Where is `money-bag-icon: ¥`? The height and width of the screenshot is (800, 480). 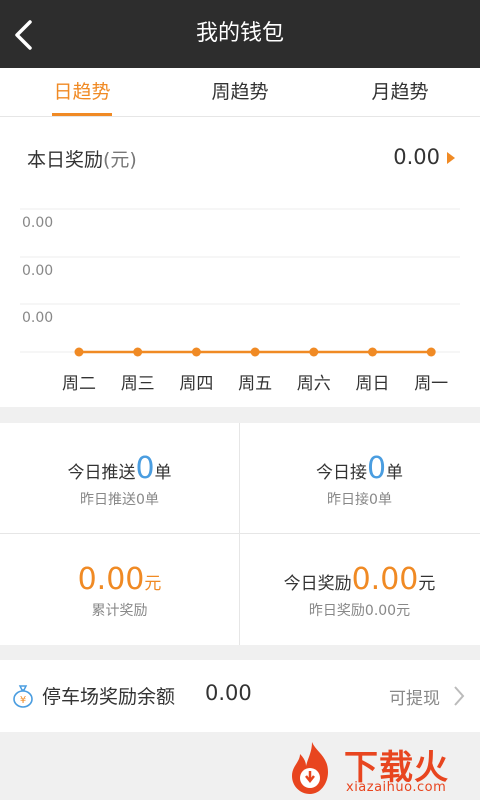
money-bag-icon: ¥ is located at coordinates (23, 696).